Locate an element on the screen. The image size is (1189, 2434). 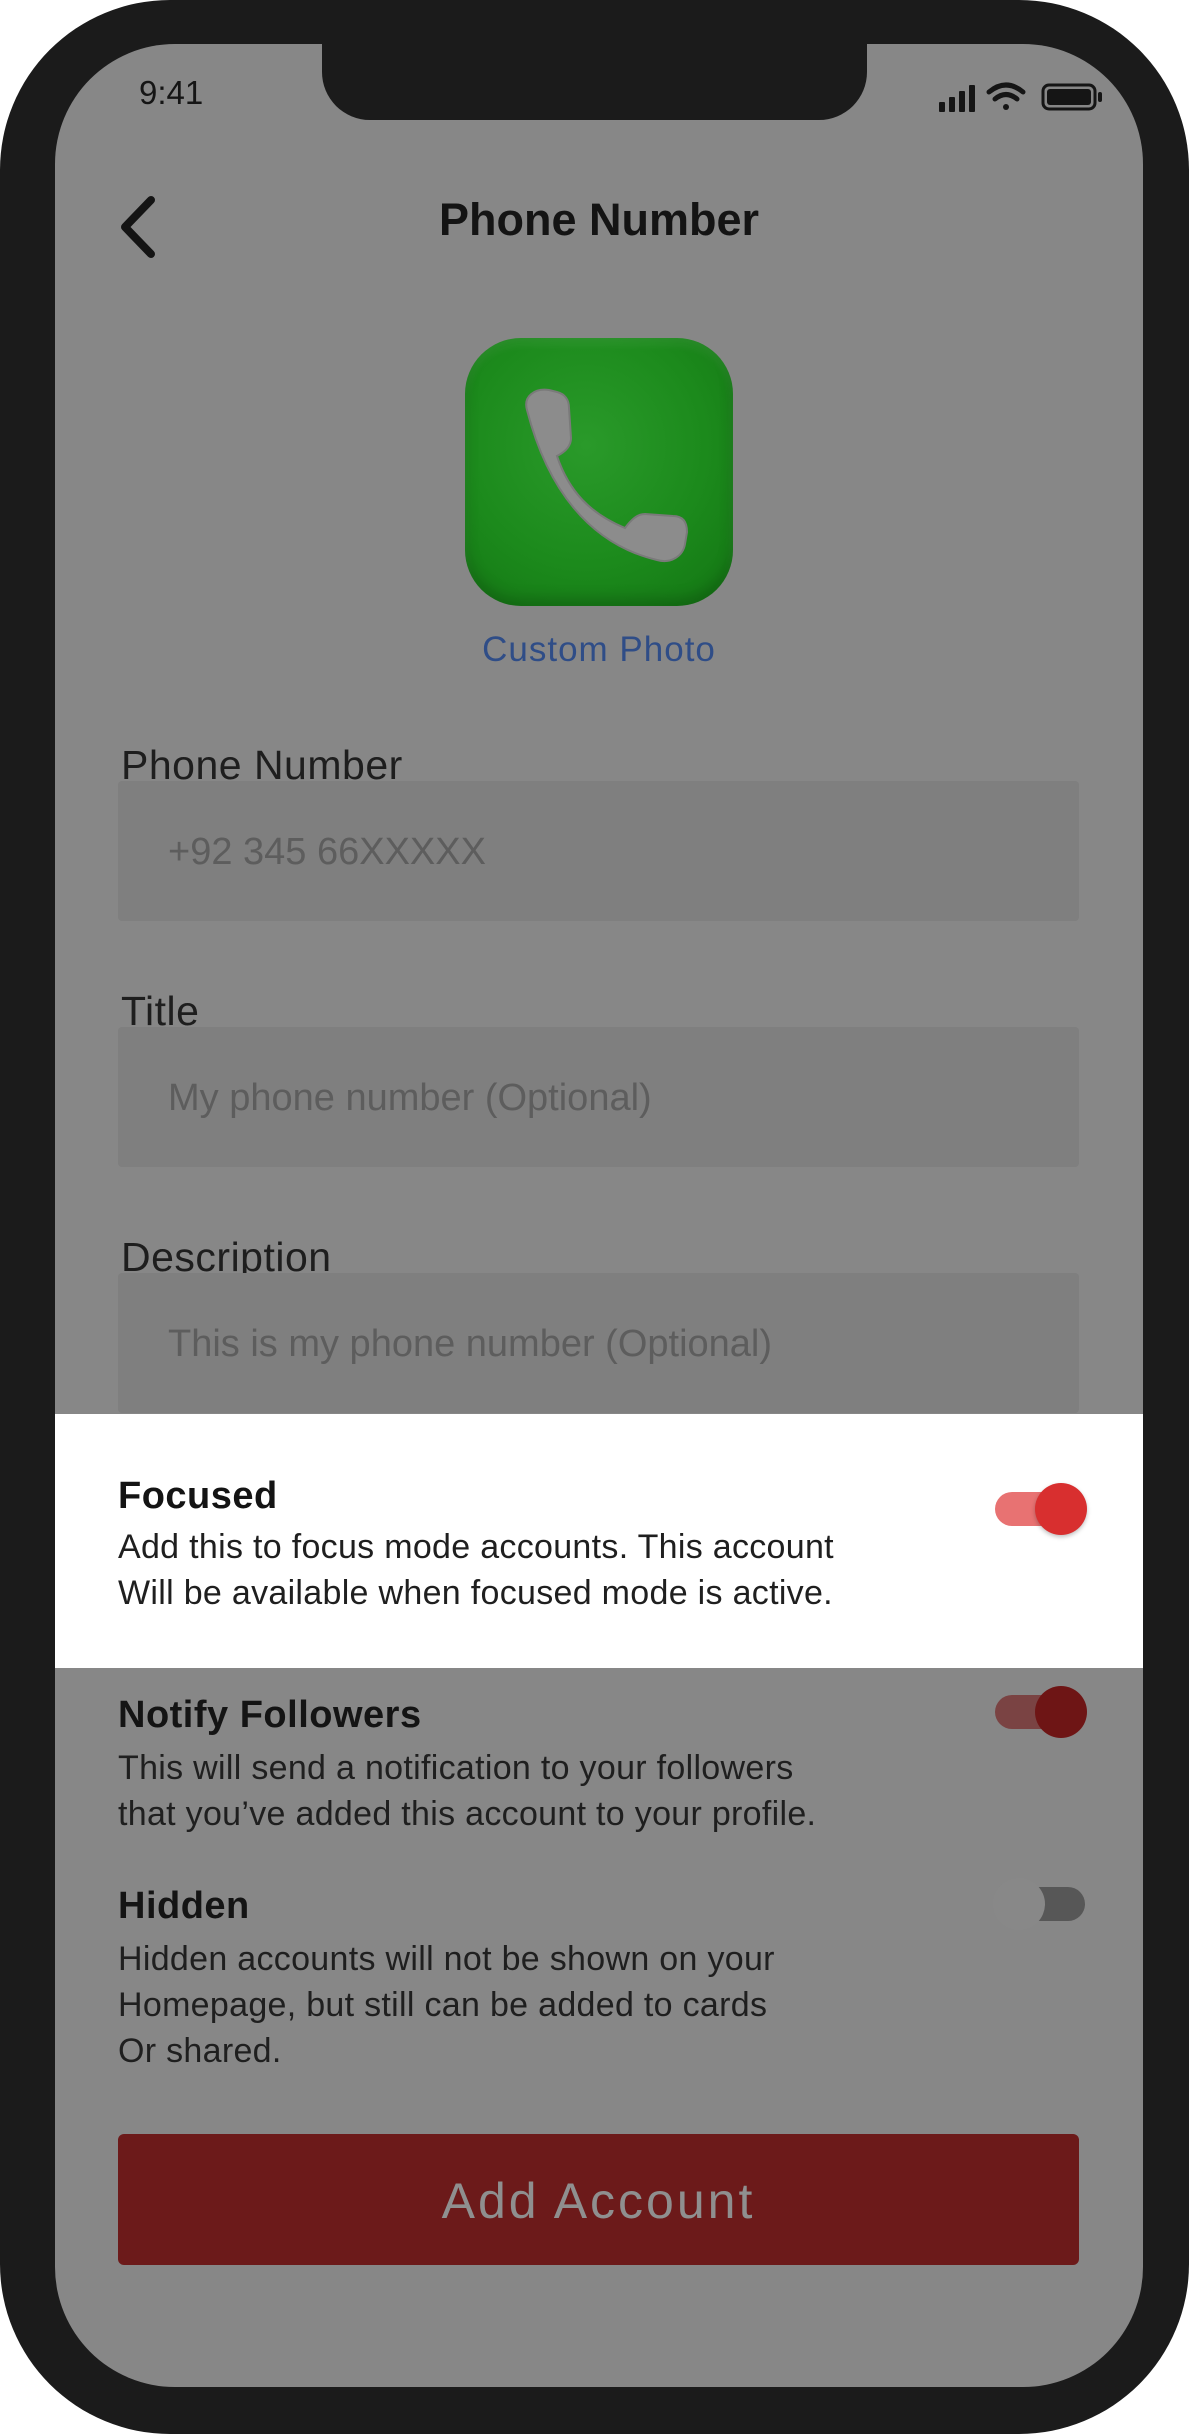
mute-switch is located at coordinates (1, 362).